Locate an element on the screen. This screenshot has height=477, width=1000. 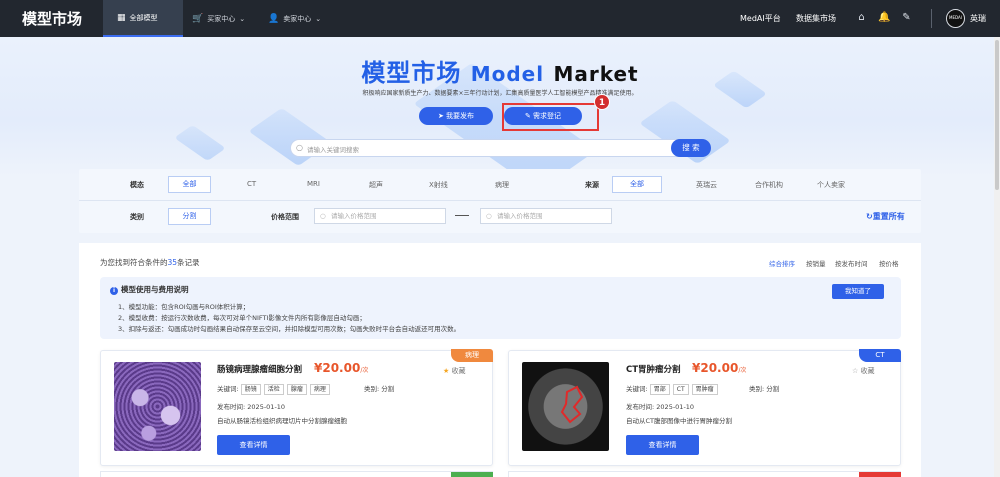
request-register-label: 需求登记 is located at coordinates (547, 116).